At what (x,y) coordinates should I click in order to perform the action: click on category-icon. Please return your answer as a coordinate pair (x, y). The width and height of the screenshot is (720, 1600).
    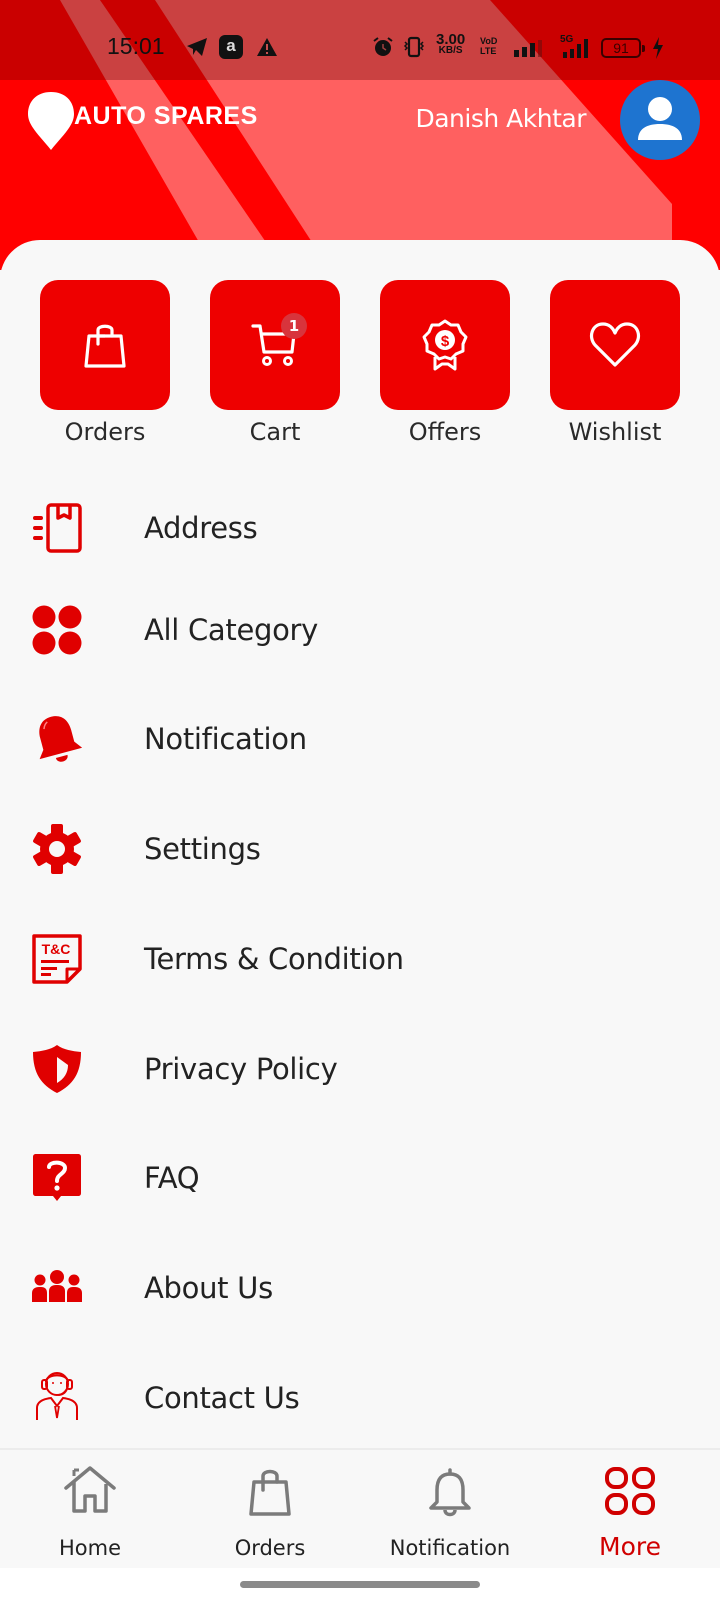
    Looking at the image, I should click on (57, 630).